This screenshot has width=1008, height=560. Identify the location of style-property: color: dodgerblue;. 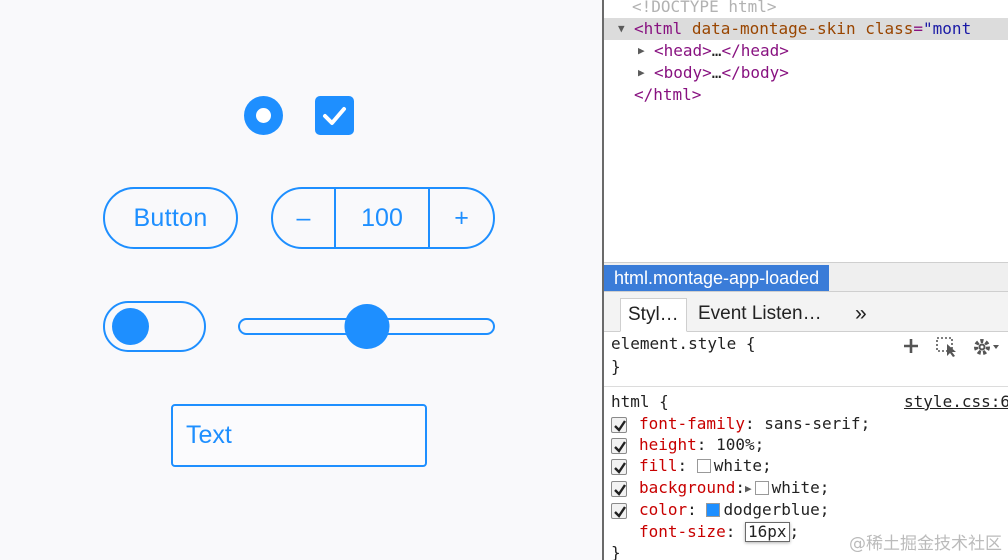
(806, 510).